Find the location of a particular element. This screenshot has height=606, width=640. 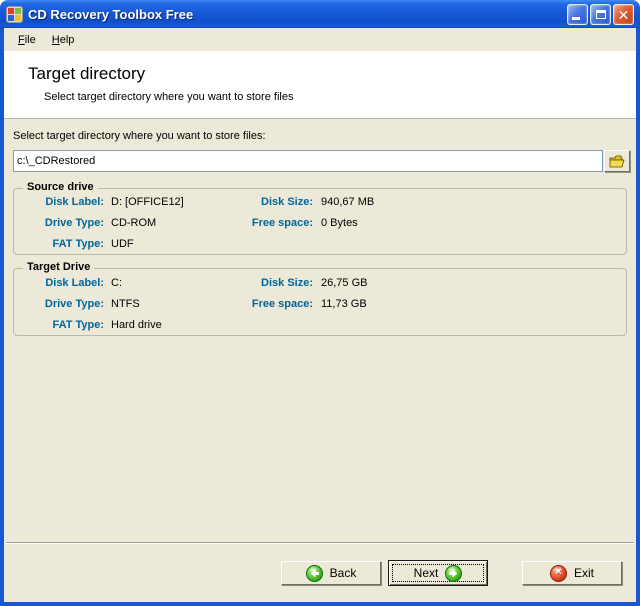

target-drive-group-title: Target Drive is located at coordinates (59, 267).